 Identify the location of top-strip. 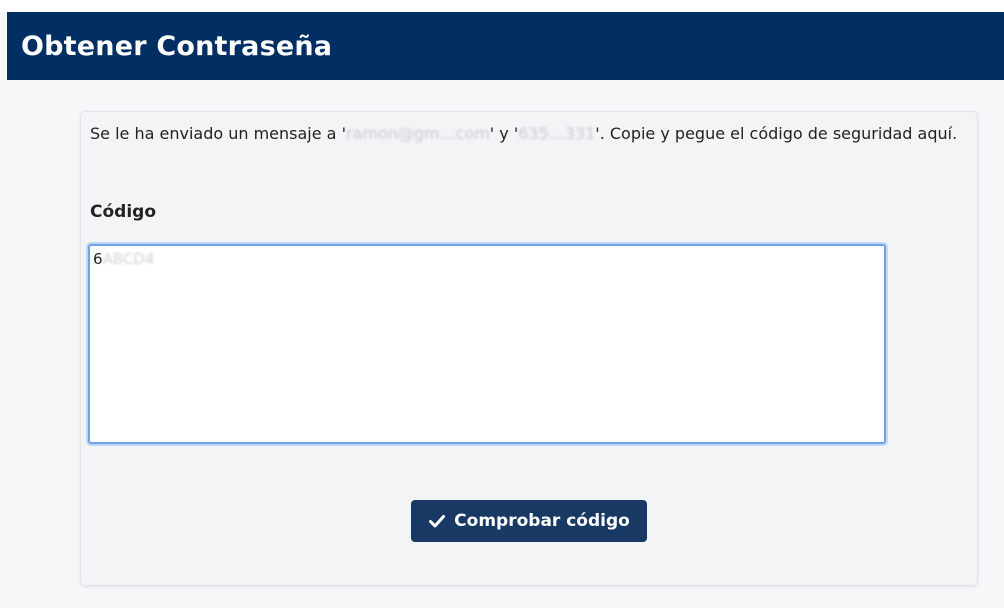
(502, 6).